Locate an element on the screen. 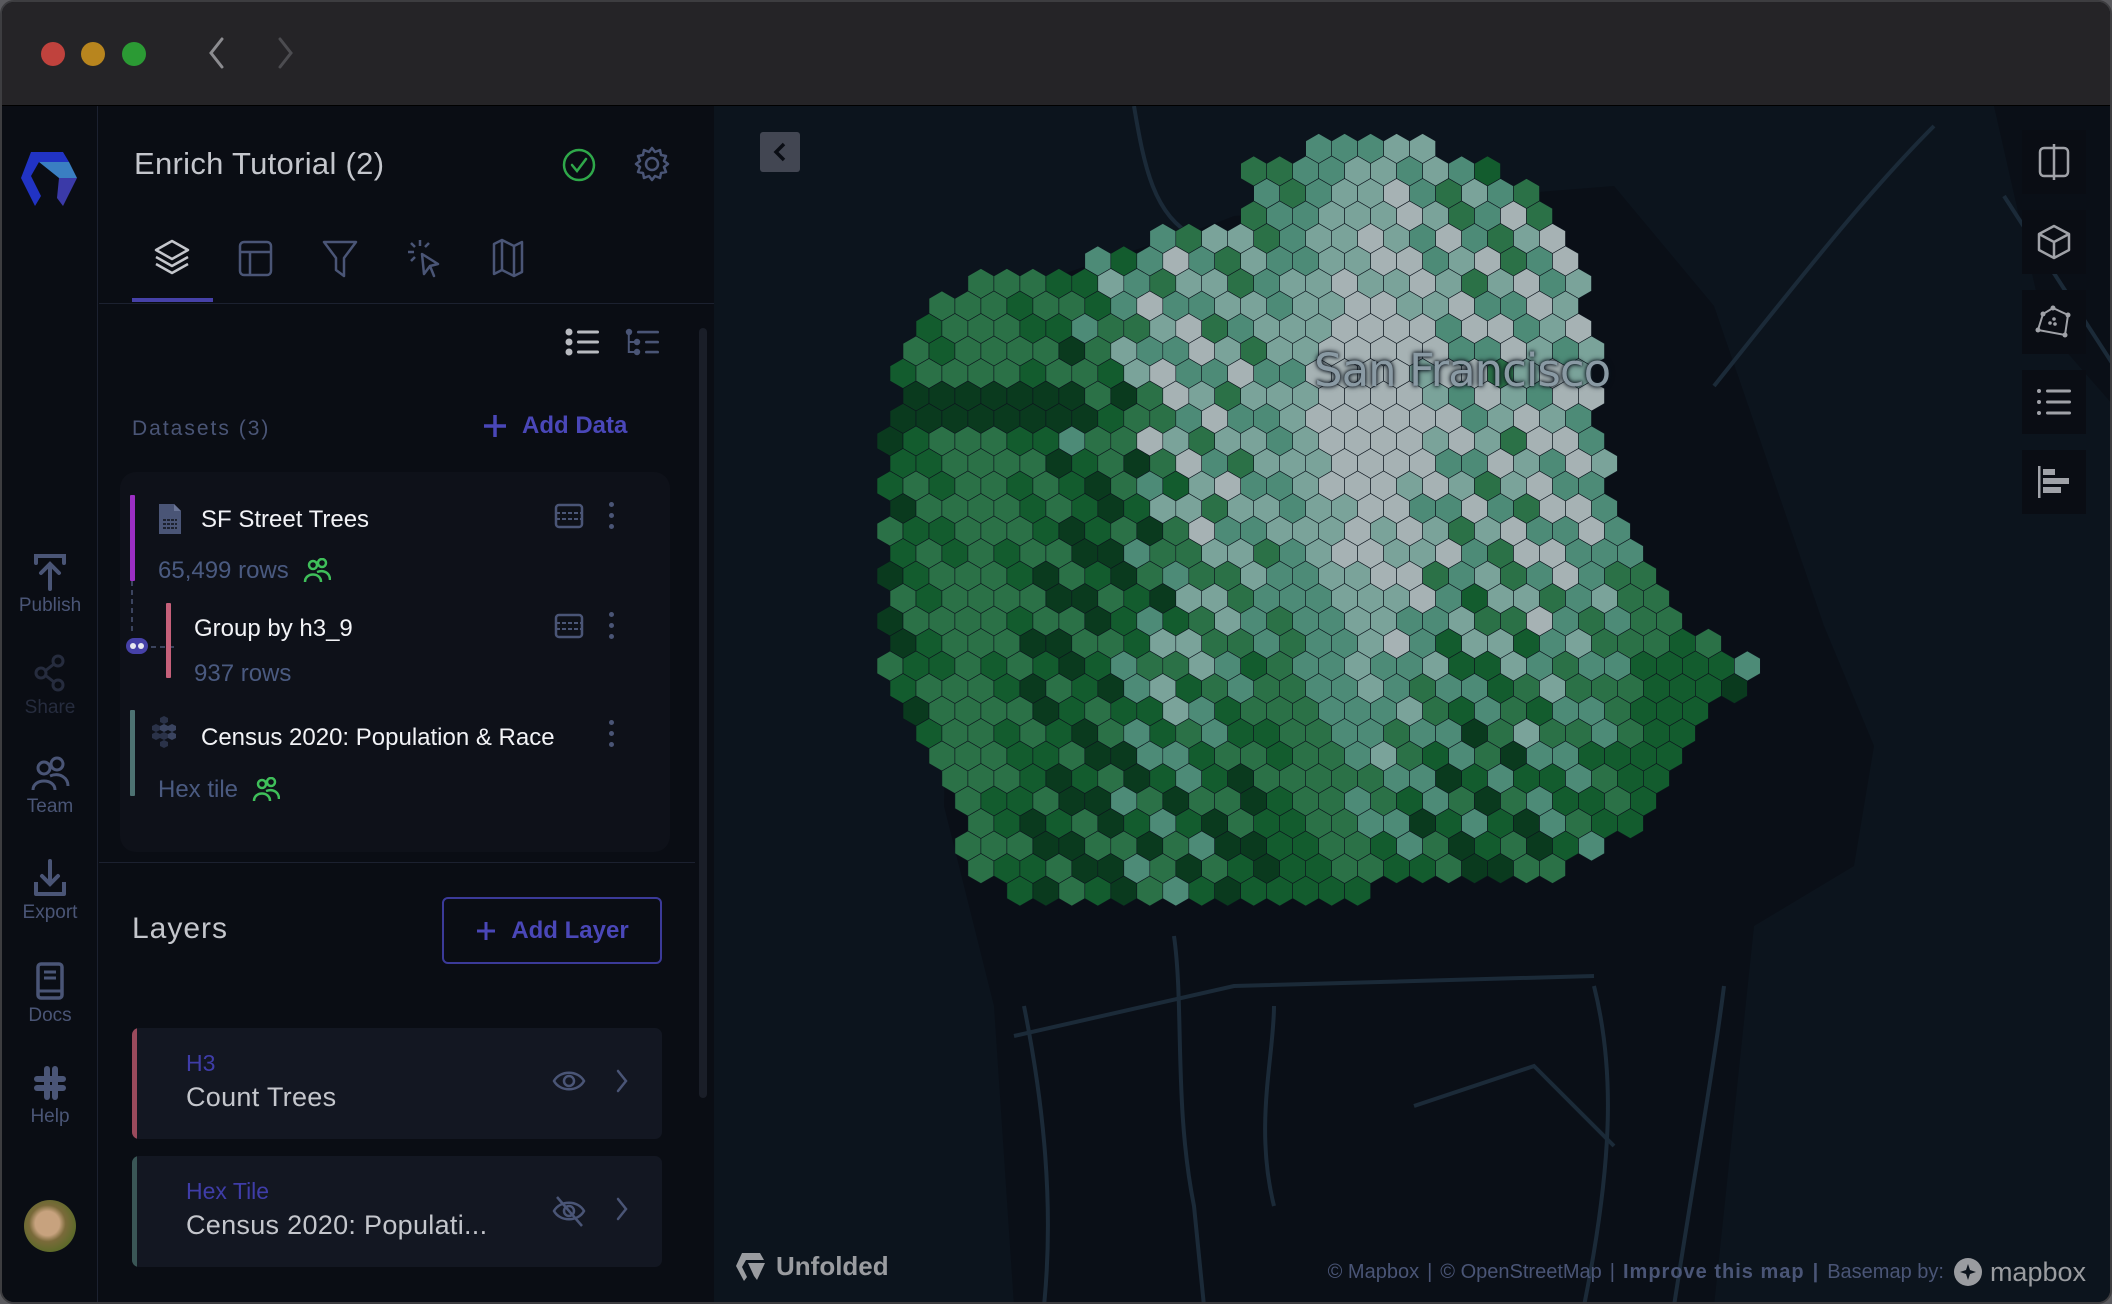  bar-chart-icon is located at coordinates (2053, 482).